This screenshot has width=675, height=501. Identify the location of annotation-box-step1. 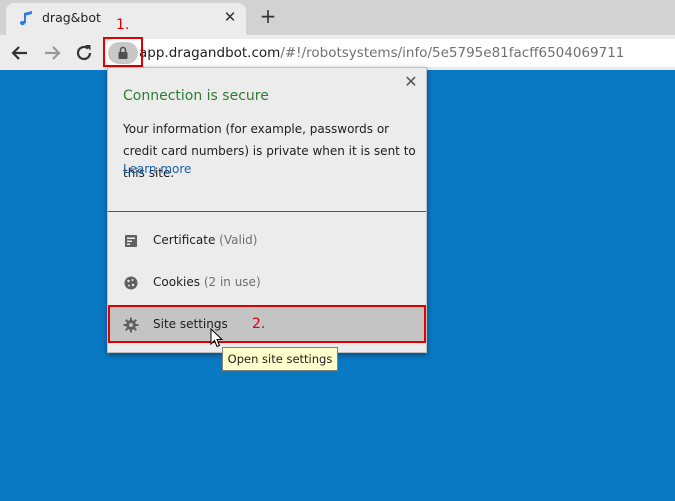
(123, 52).